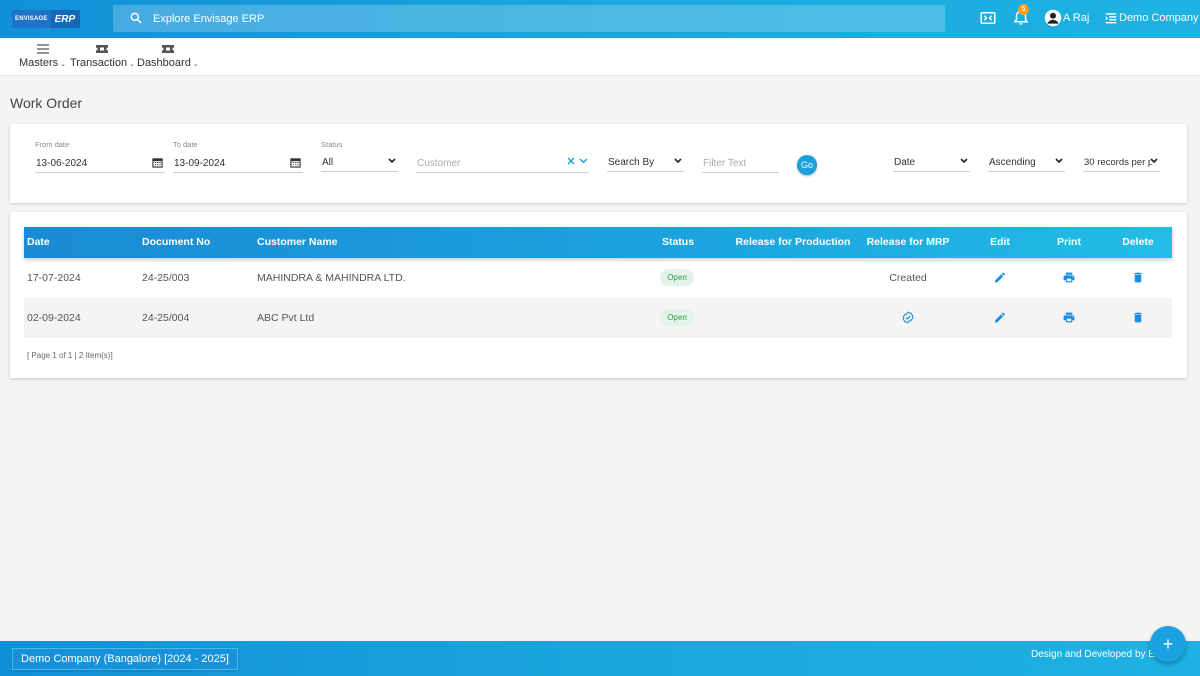  Describe the element at coordinates (102, 56) in the screenshot. I see `menu-transaction: Transaction ⌄` at that location.